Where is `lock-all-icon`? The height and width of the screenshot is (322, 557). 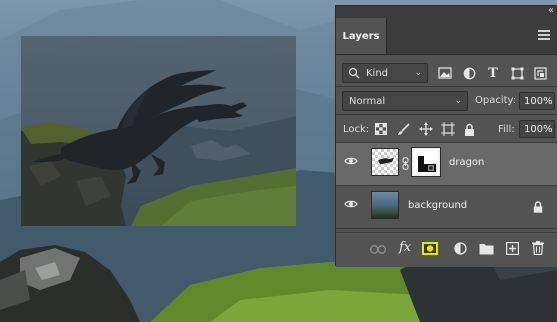 lock-all-icon is located at coordinates (469, 129).